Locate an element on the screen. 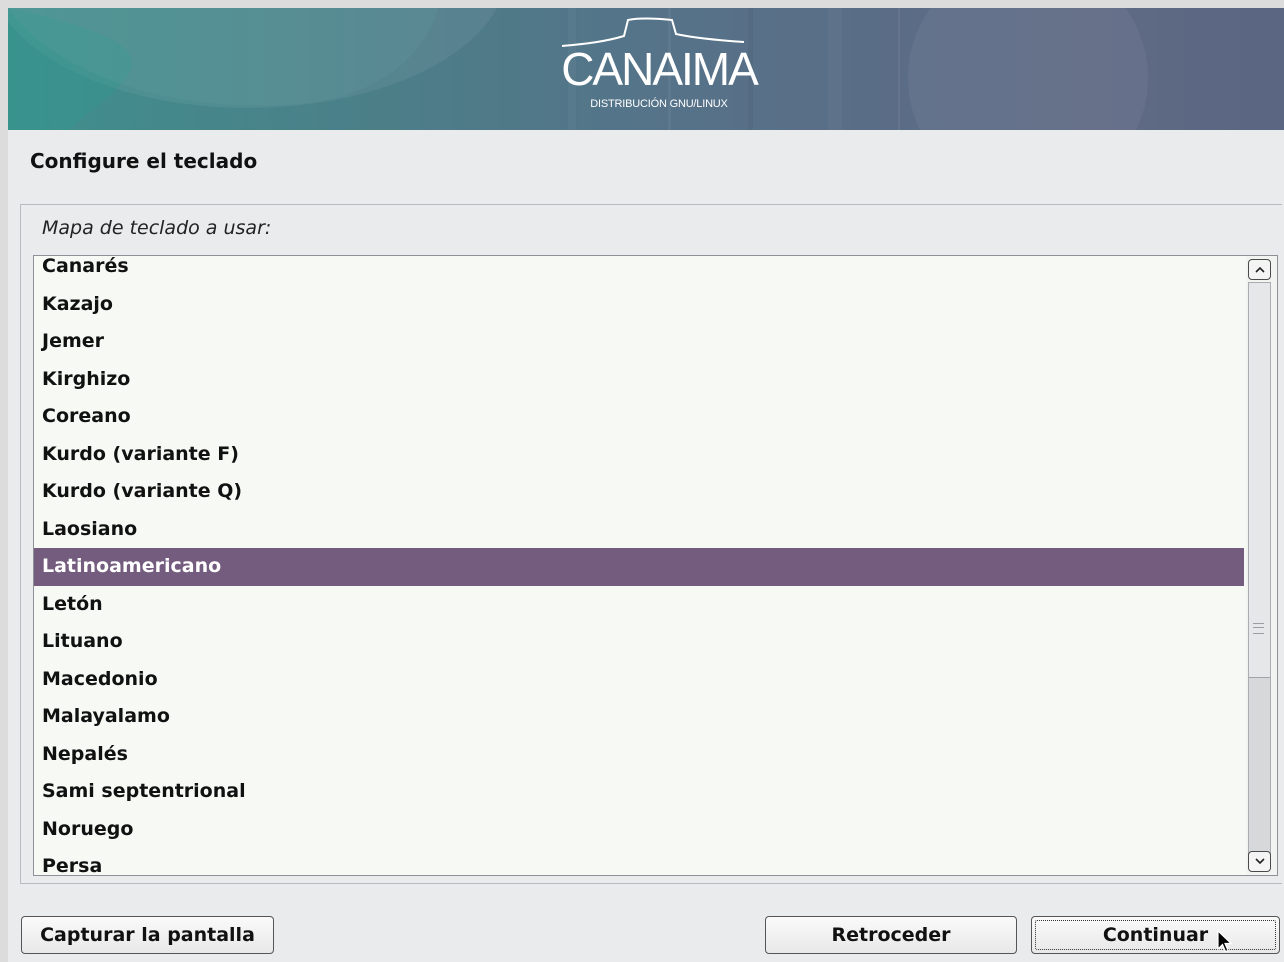  scroll-track is located at coordinates (1259, 569).